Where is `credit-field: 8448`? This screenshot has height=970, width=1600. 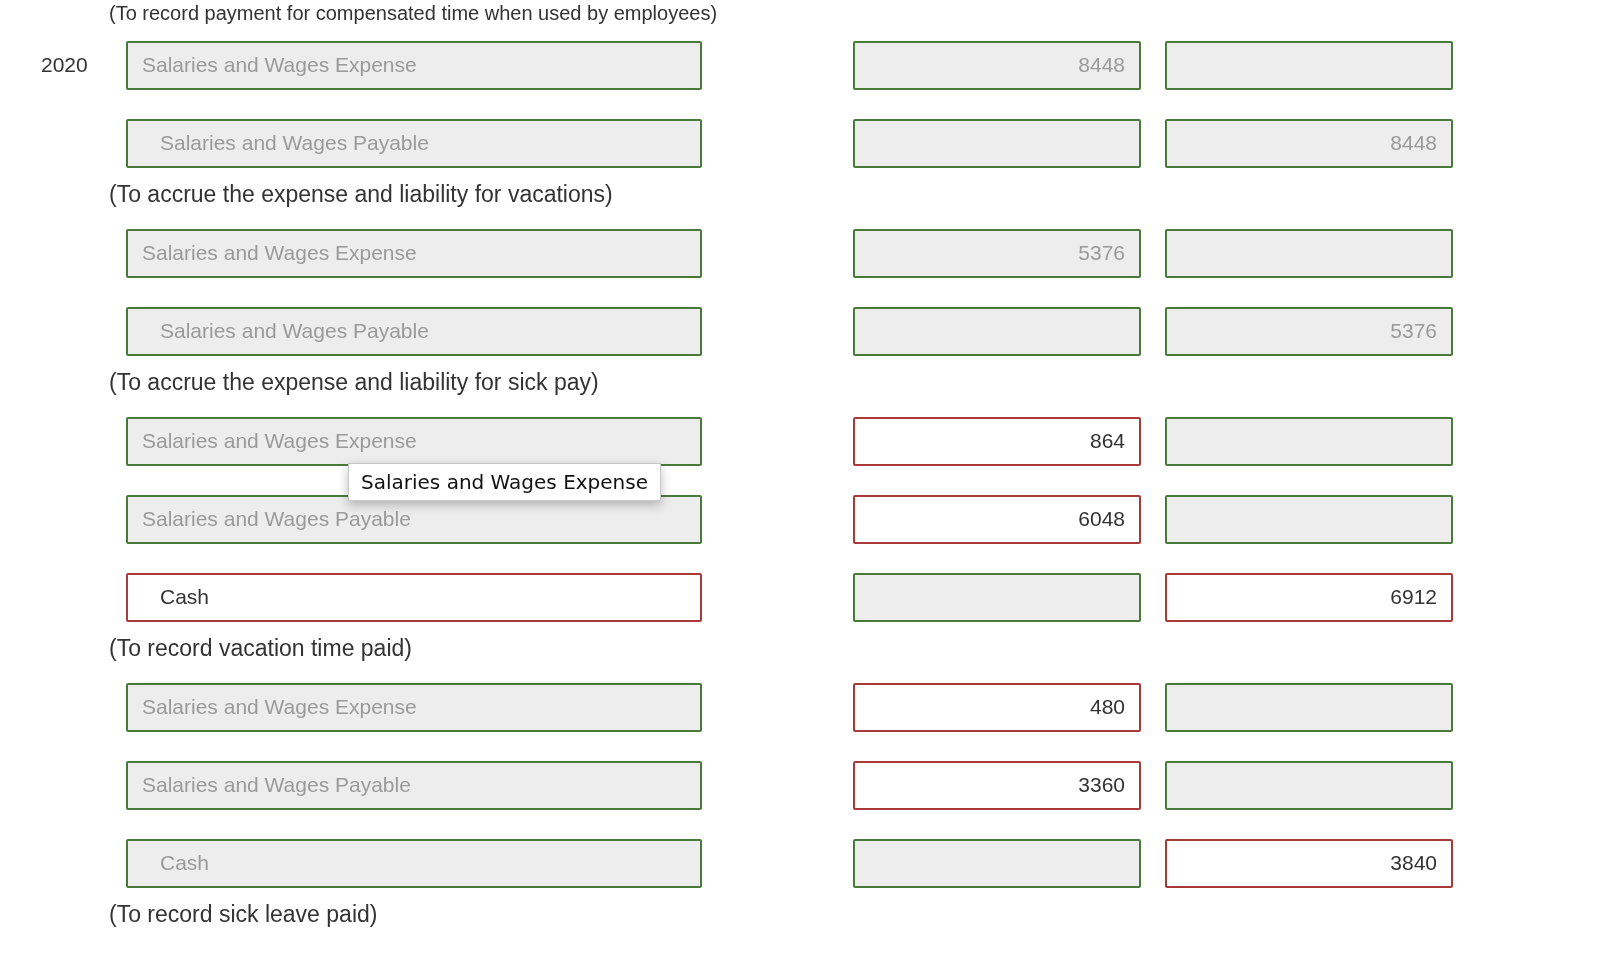 credit-field: 8448 is located at coordinates (1309, 143).